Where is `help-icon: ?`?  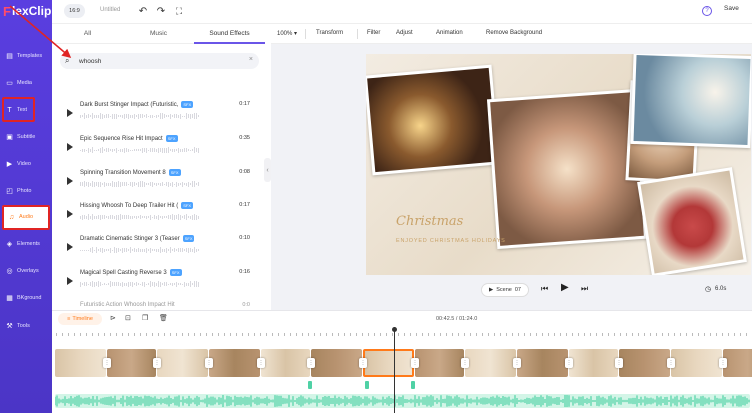 help-icon: ? is located at coordinates (707, 11).